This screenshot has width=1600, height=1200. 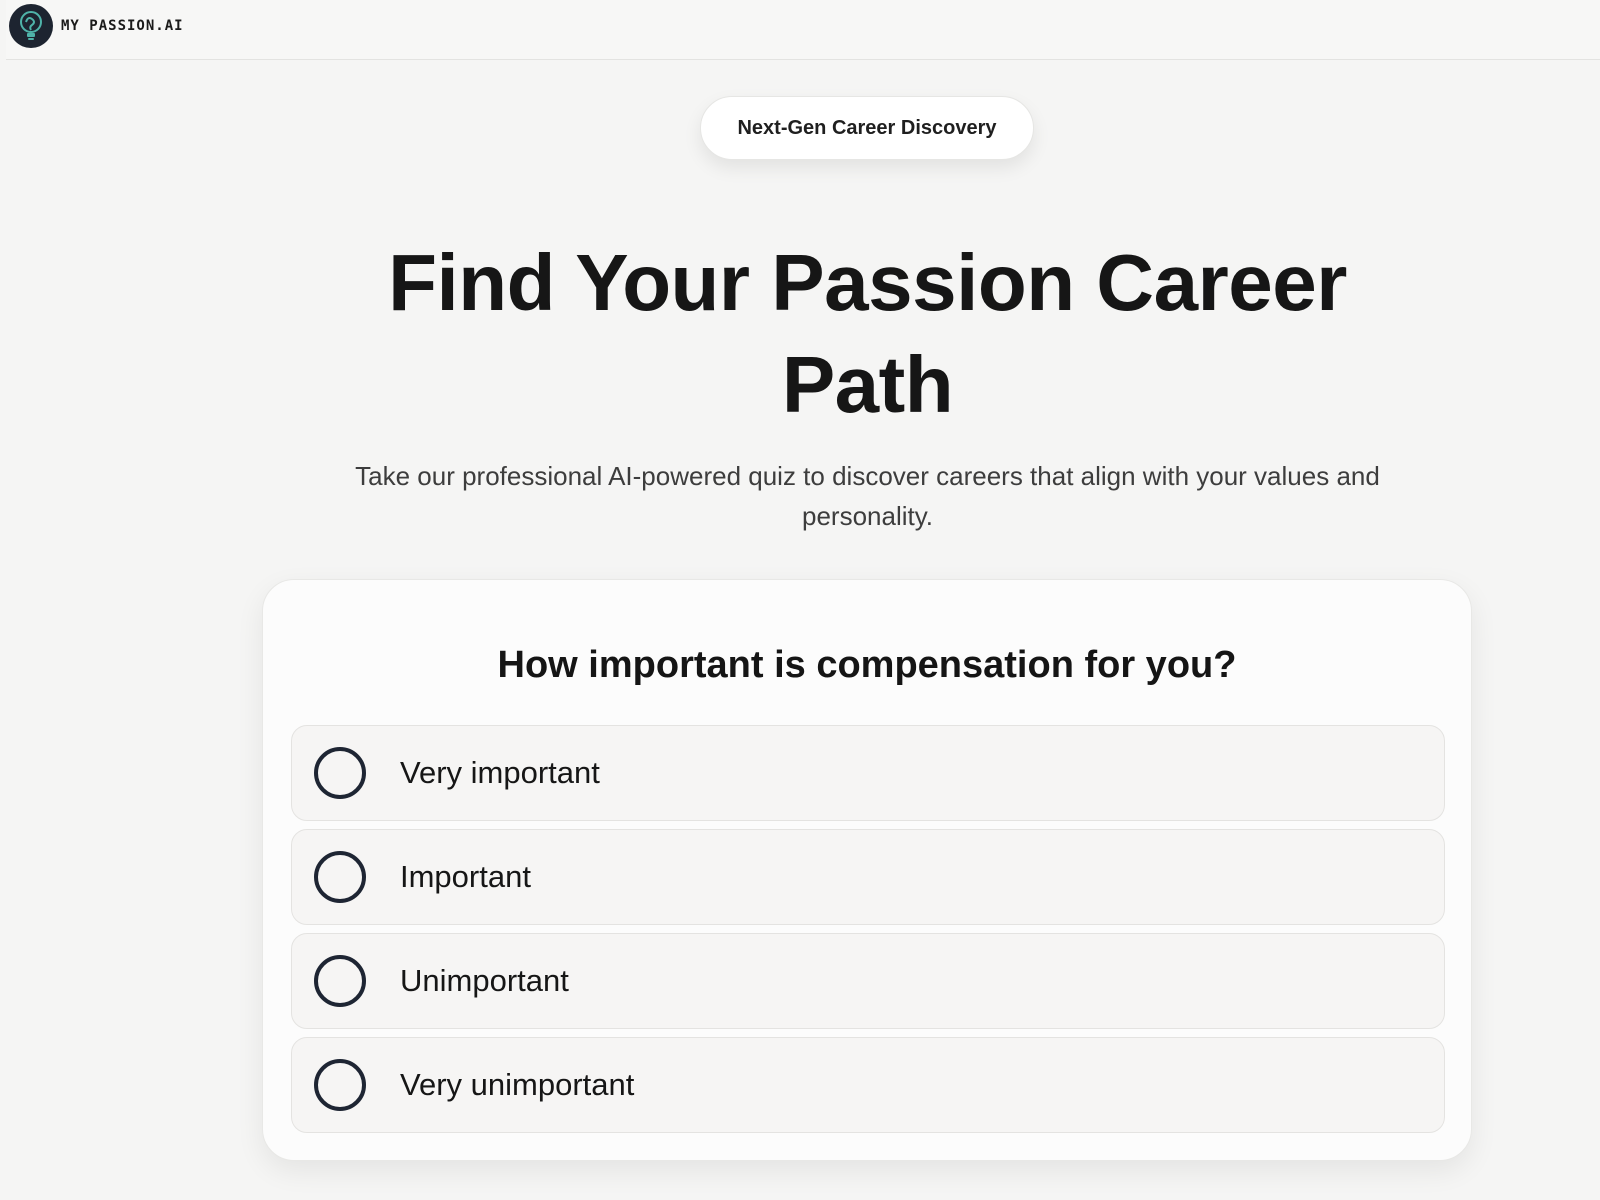 What do you see at coordinates (31, 26) in the screenshot?
I see `lightbulb-brain-icon` at bounding box center [31, 26].